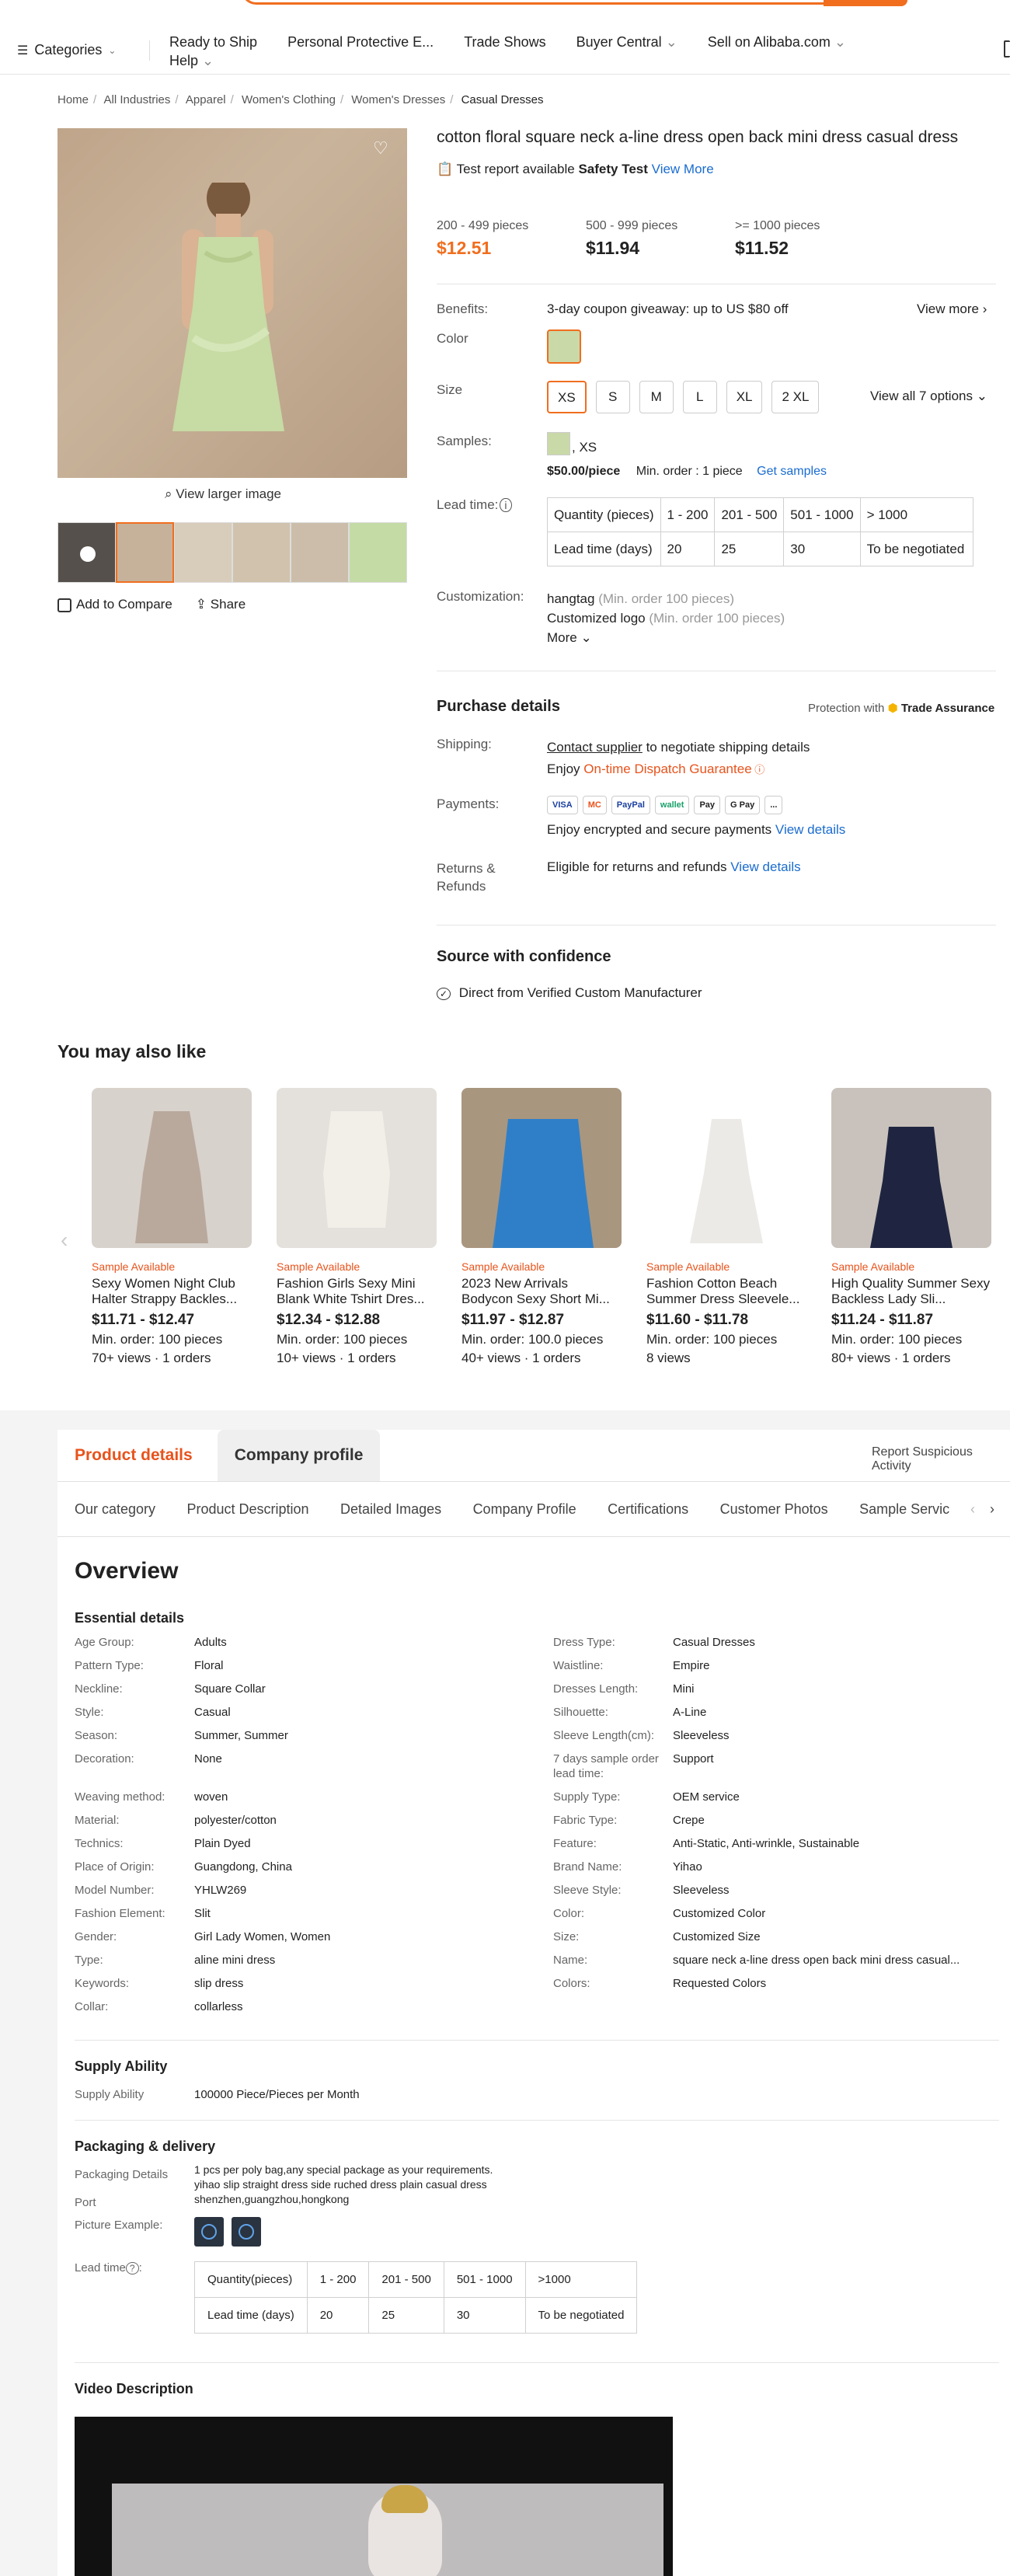  I want to click on categories-menu: ☰ Categories ⌄, so click(66, 50).